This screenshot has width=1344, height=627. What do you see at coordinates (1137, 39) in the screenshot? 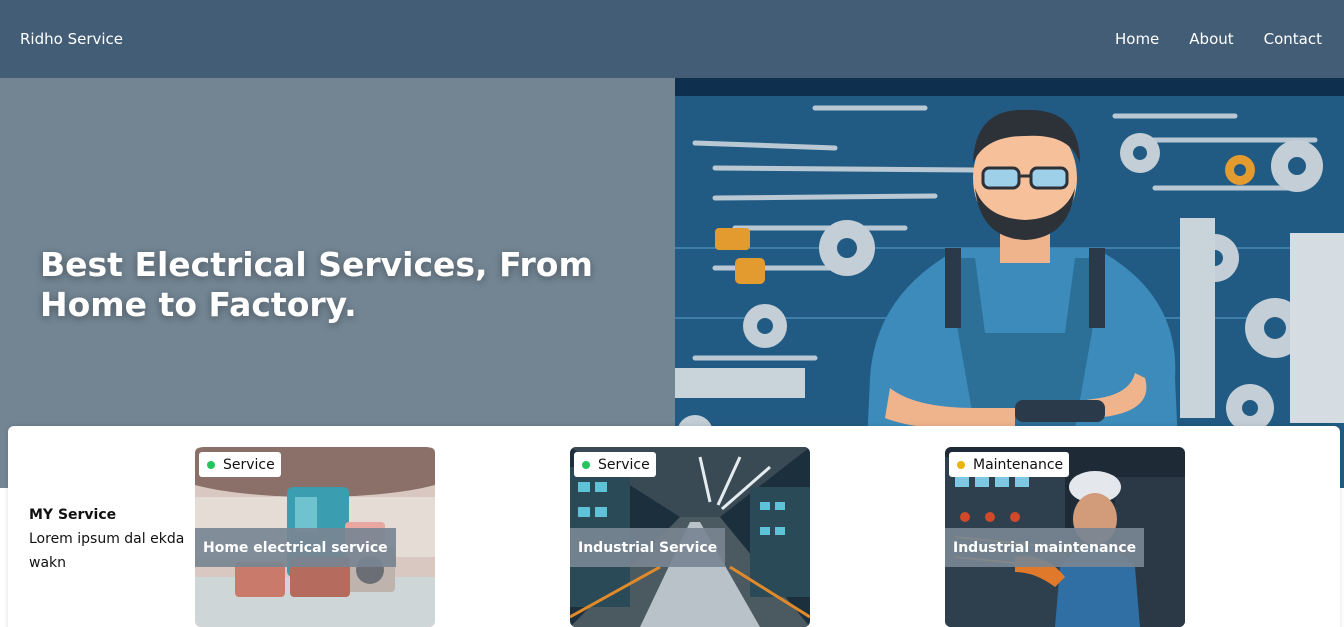
I see `nav-link-home: Home` at bounding box center [1137, 39].